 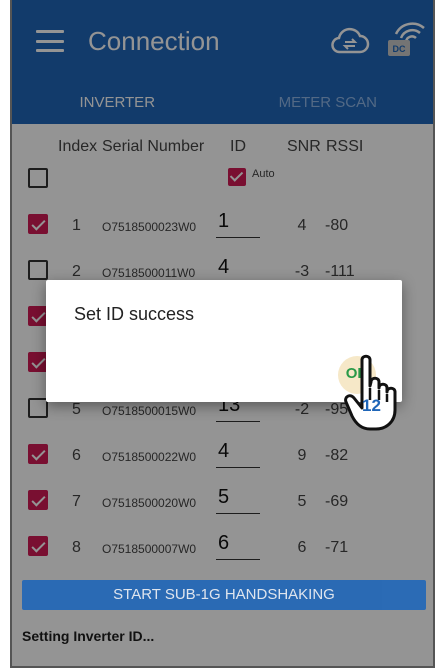 I want to click on pointer-hand-icon, so click(x=370, y=392).